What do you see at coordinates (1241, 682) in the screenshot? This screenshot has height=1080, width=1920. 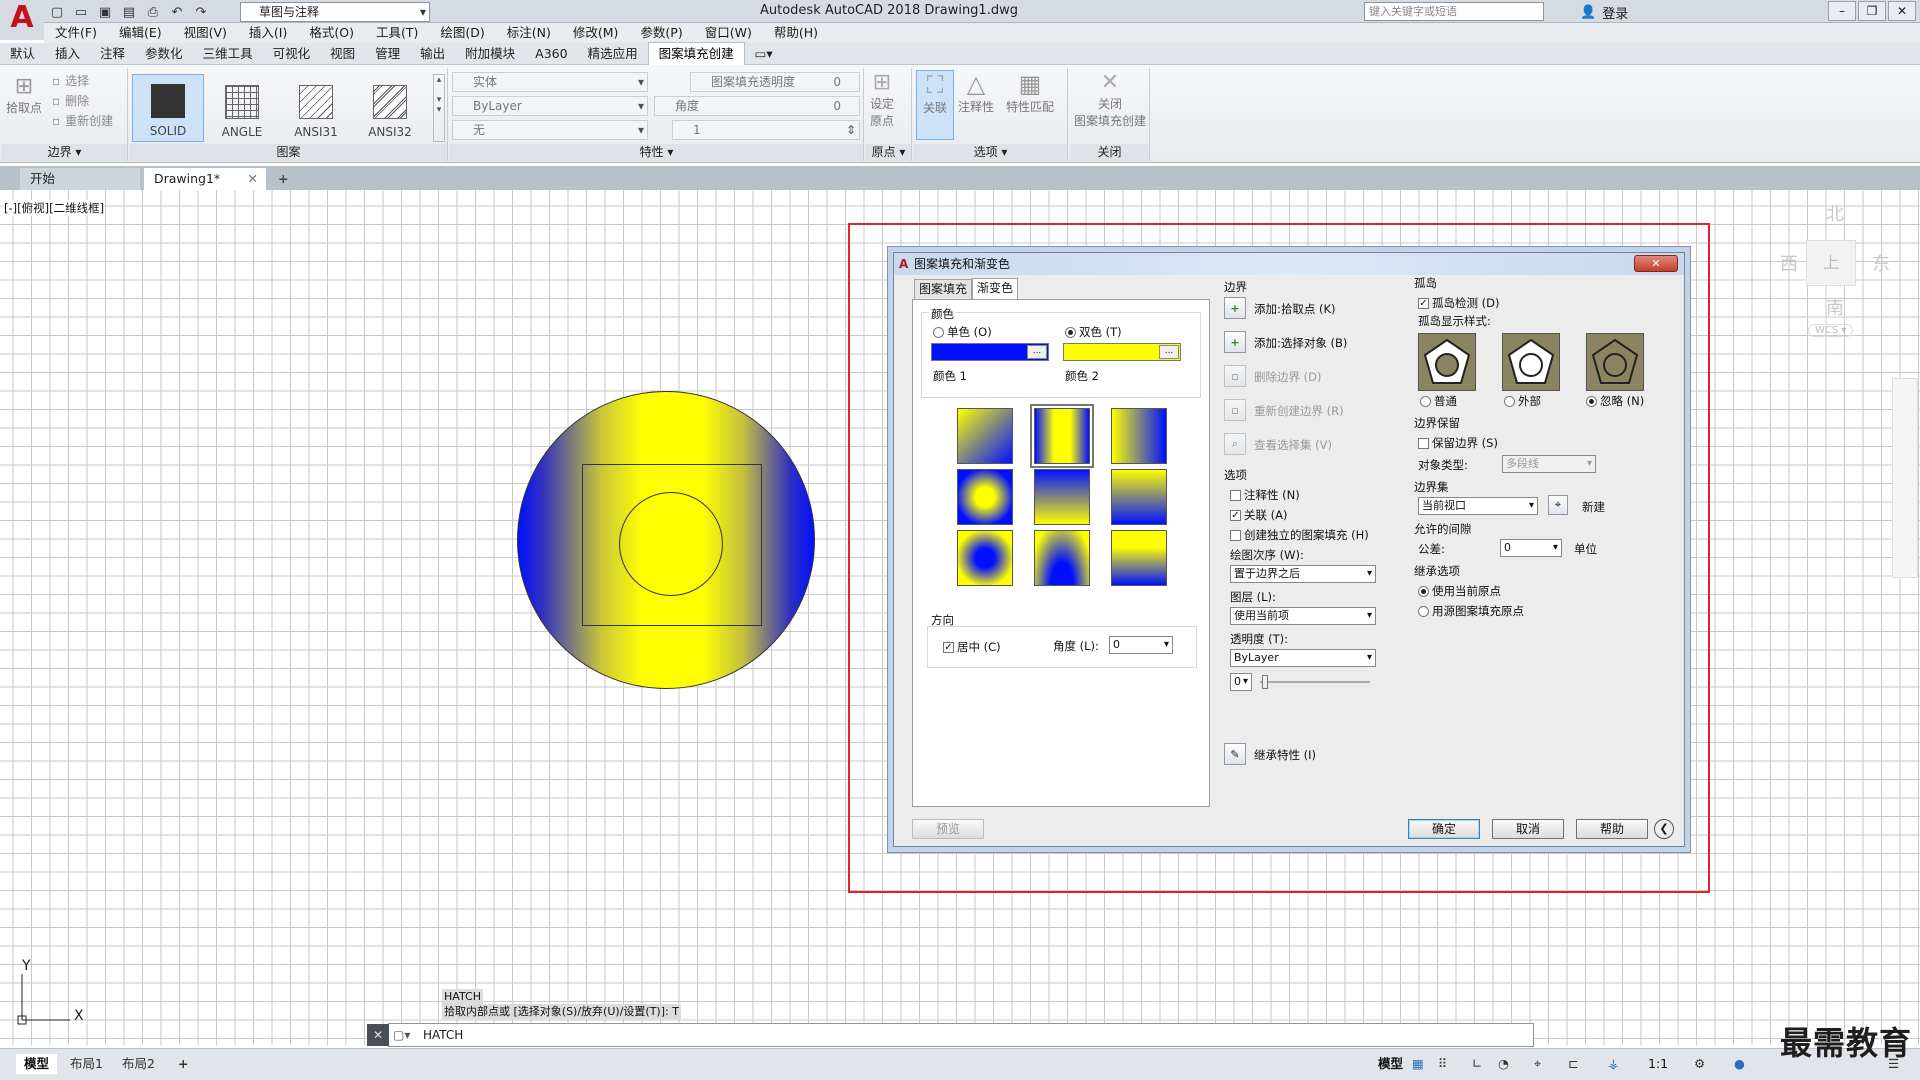 I see `transparency-value-box: 0` at bounding box center [1241, 682].